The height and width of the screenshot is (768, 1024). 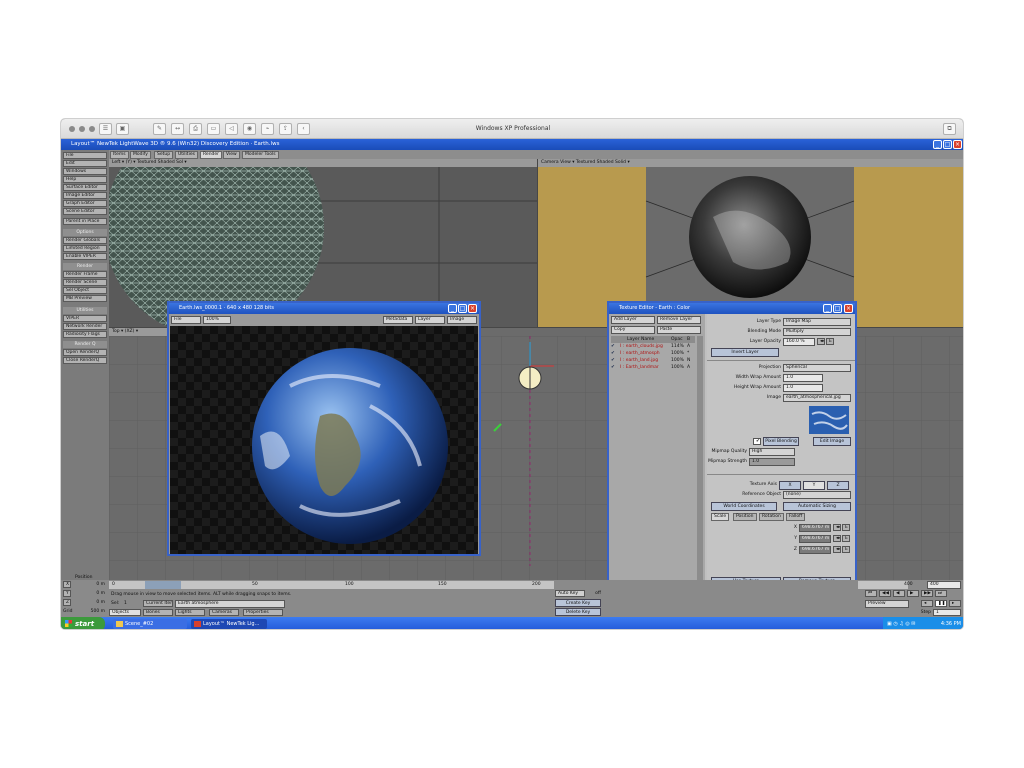 I want to click on layer-list-scrollbar, so click(x=700, y=461).